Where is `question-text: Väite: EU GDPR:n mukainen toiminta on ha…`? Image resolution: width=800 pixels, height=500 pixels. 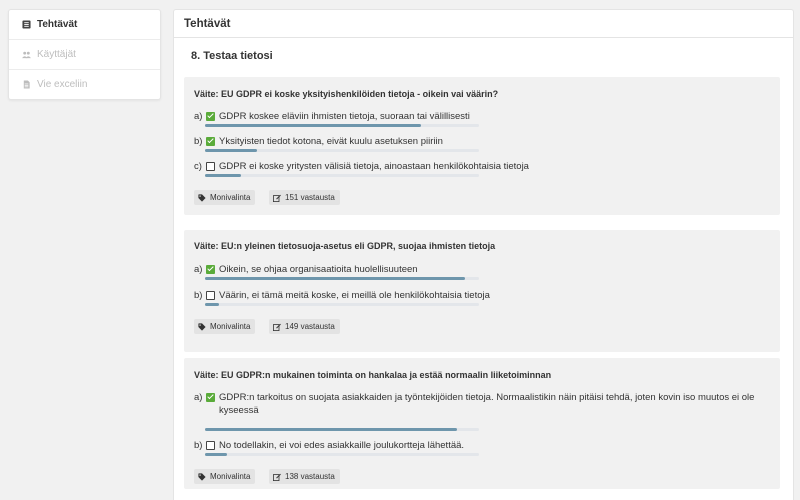 question-text: Väite: EU GDPR:n mukainen toiminta on ha… is located at coordinates (373, 375).